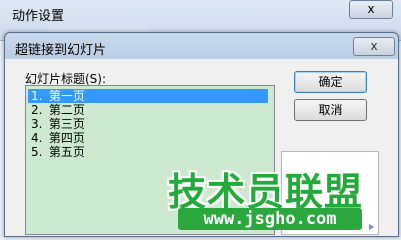  I want to click on slide-title: 第四页, so click(66, 138).